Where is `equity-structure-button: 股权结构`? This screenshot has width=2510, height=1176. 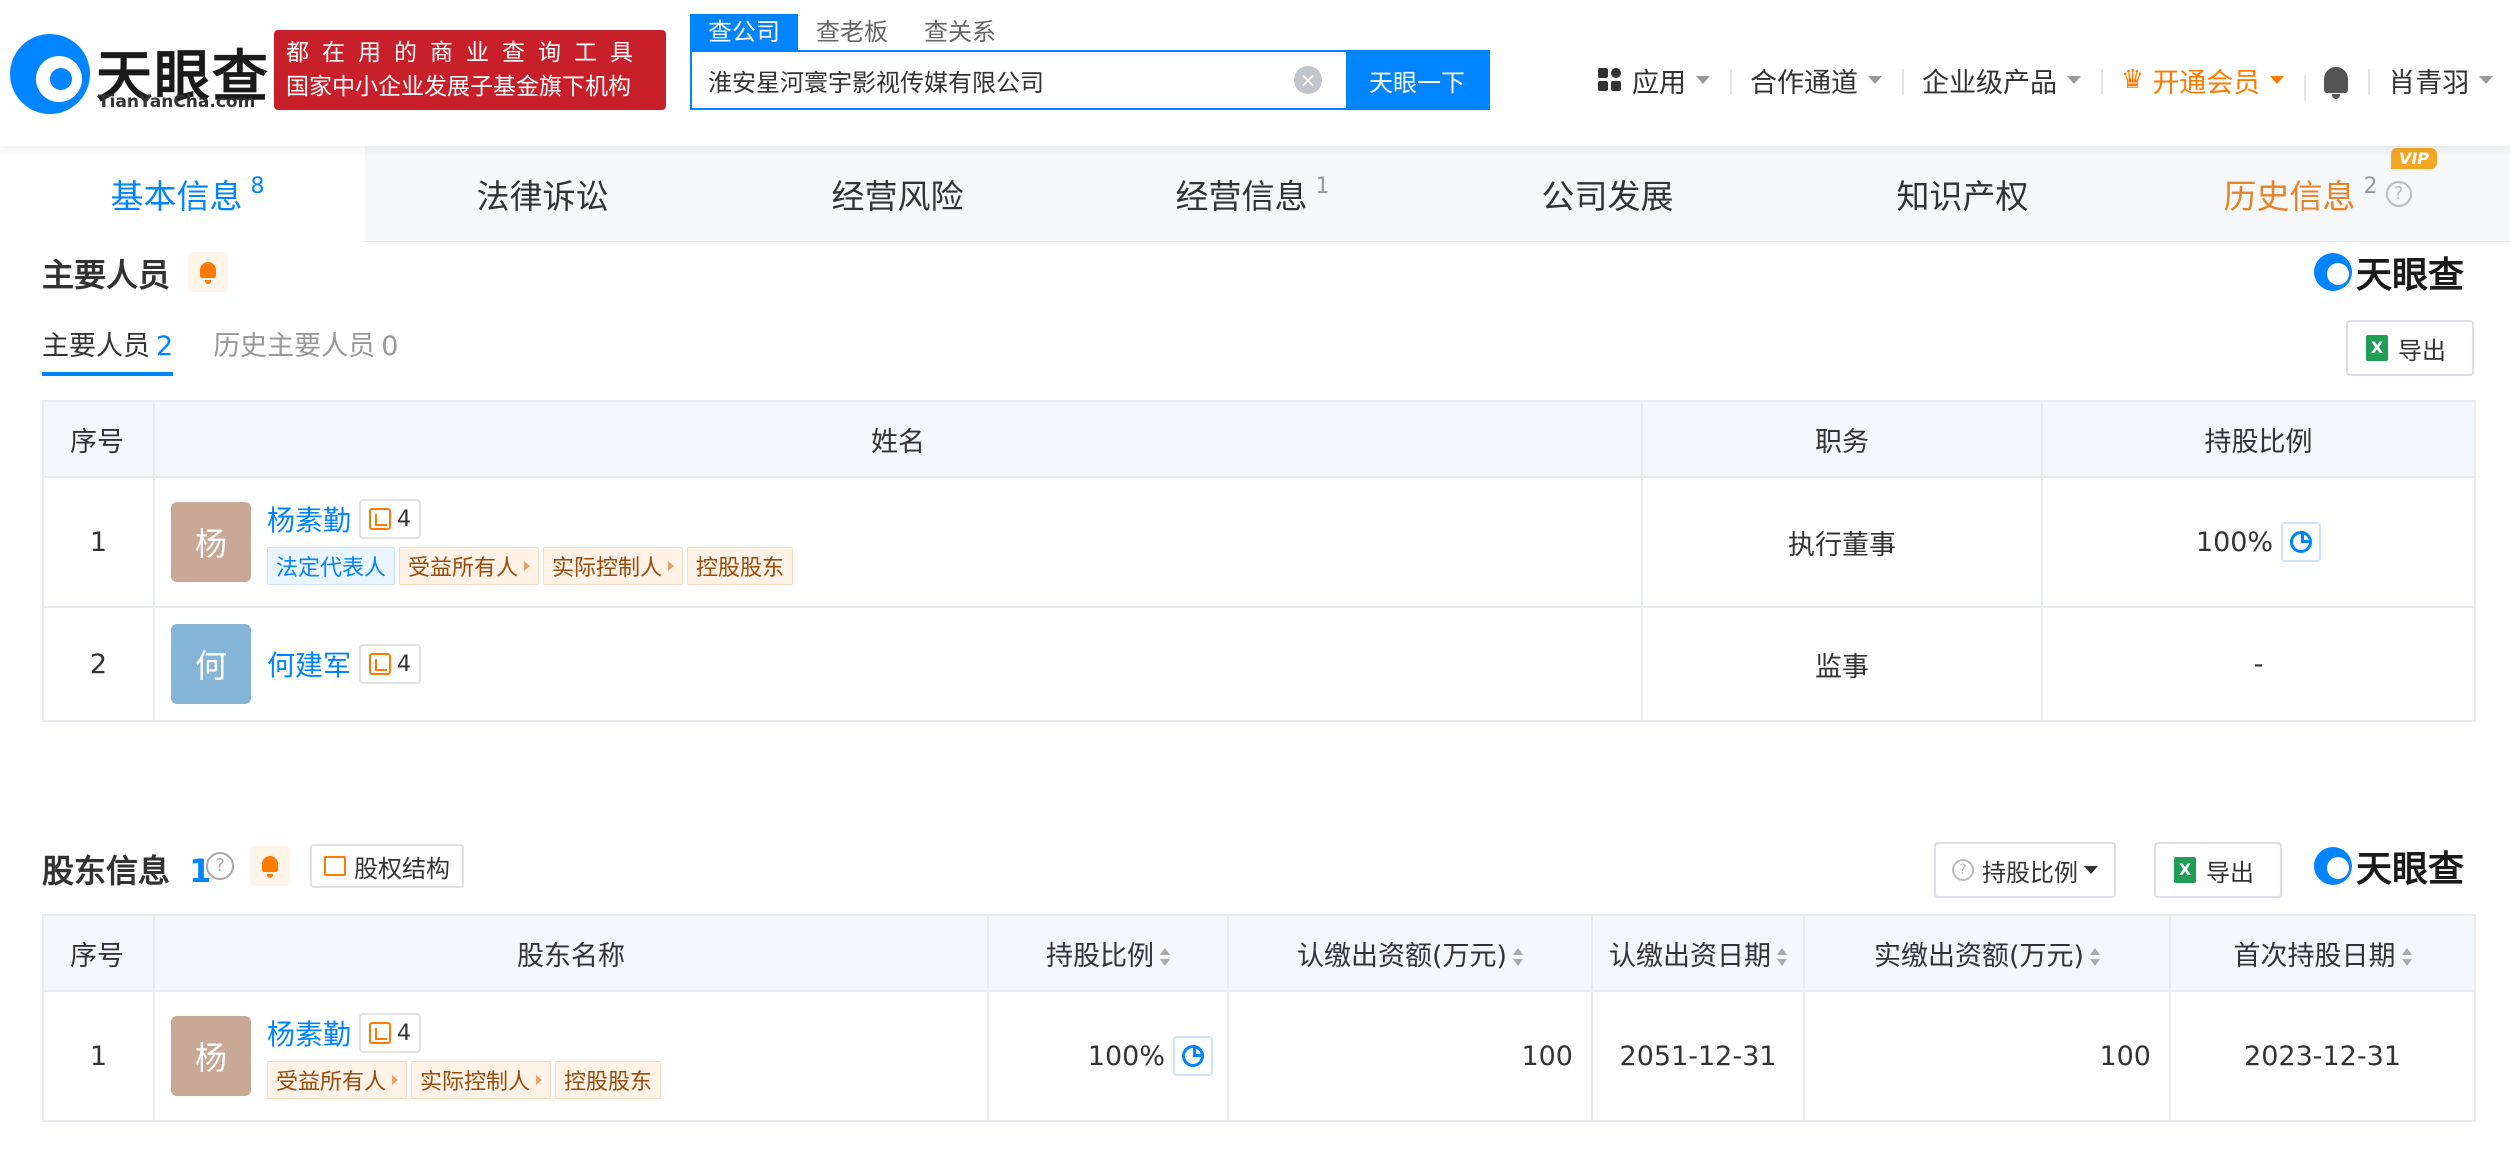 equity-structure-button: 股权结构 is located at coordinates (387, 866).